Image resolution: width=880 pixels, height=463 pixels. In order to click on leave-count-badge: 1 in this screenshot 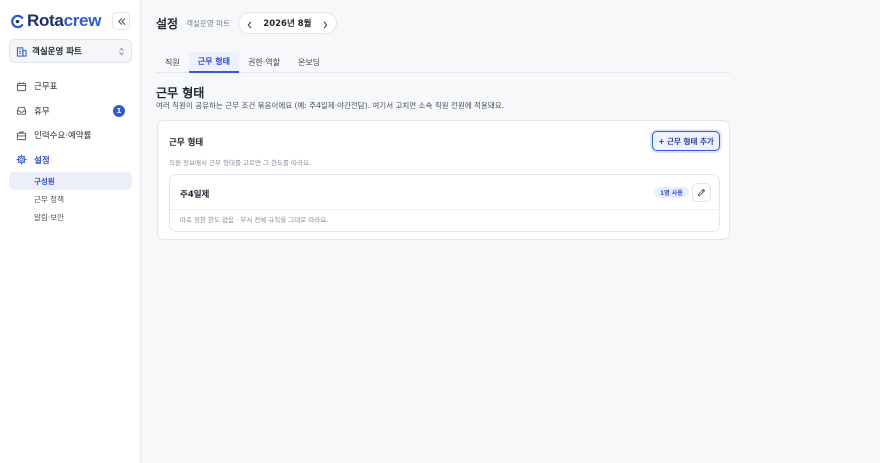, I will do `click(119, 110)`.